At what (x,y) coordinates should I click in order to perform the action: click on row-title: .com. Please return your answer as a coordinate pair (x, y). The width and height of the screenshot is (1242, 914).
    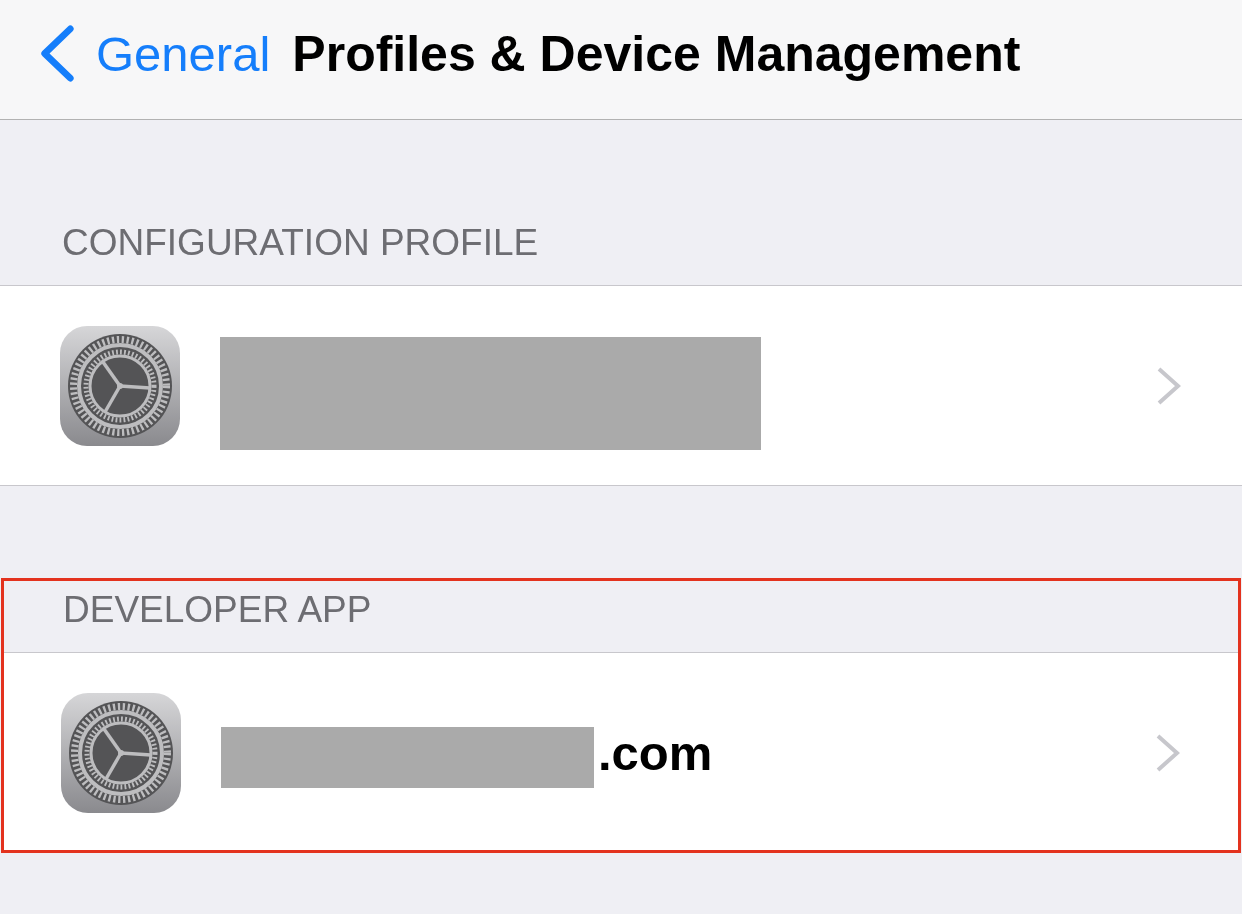
    Looking at the image, I should click on (655, 752).